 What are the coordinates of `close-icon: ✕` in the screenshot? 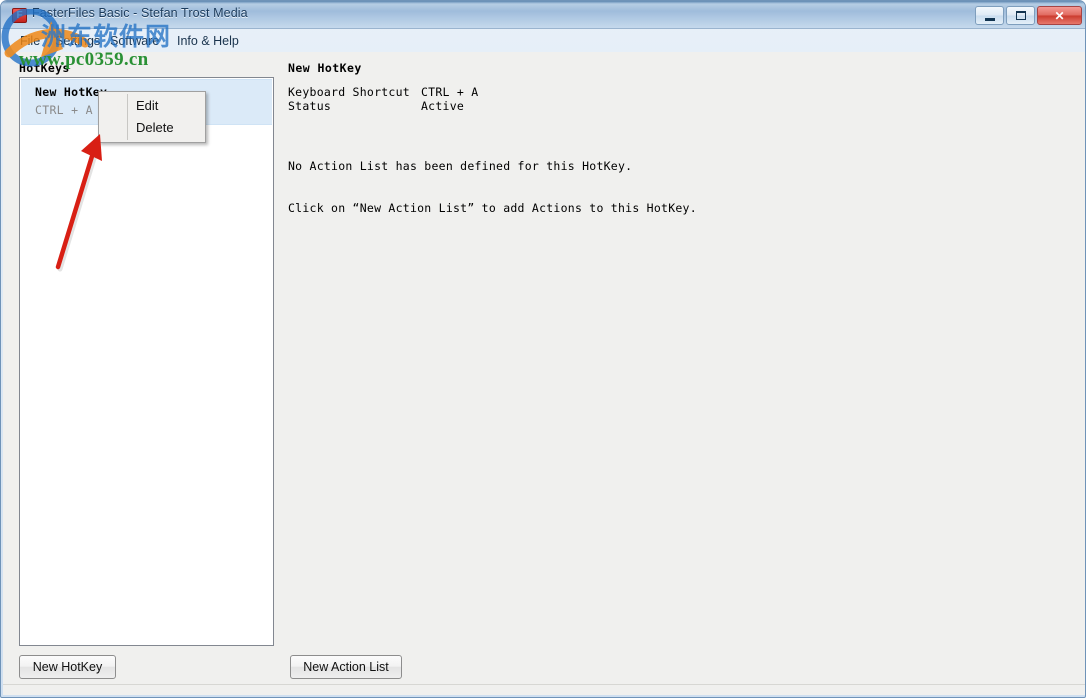 It's located at (1059, 15).